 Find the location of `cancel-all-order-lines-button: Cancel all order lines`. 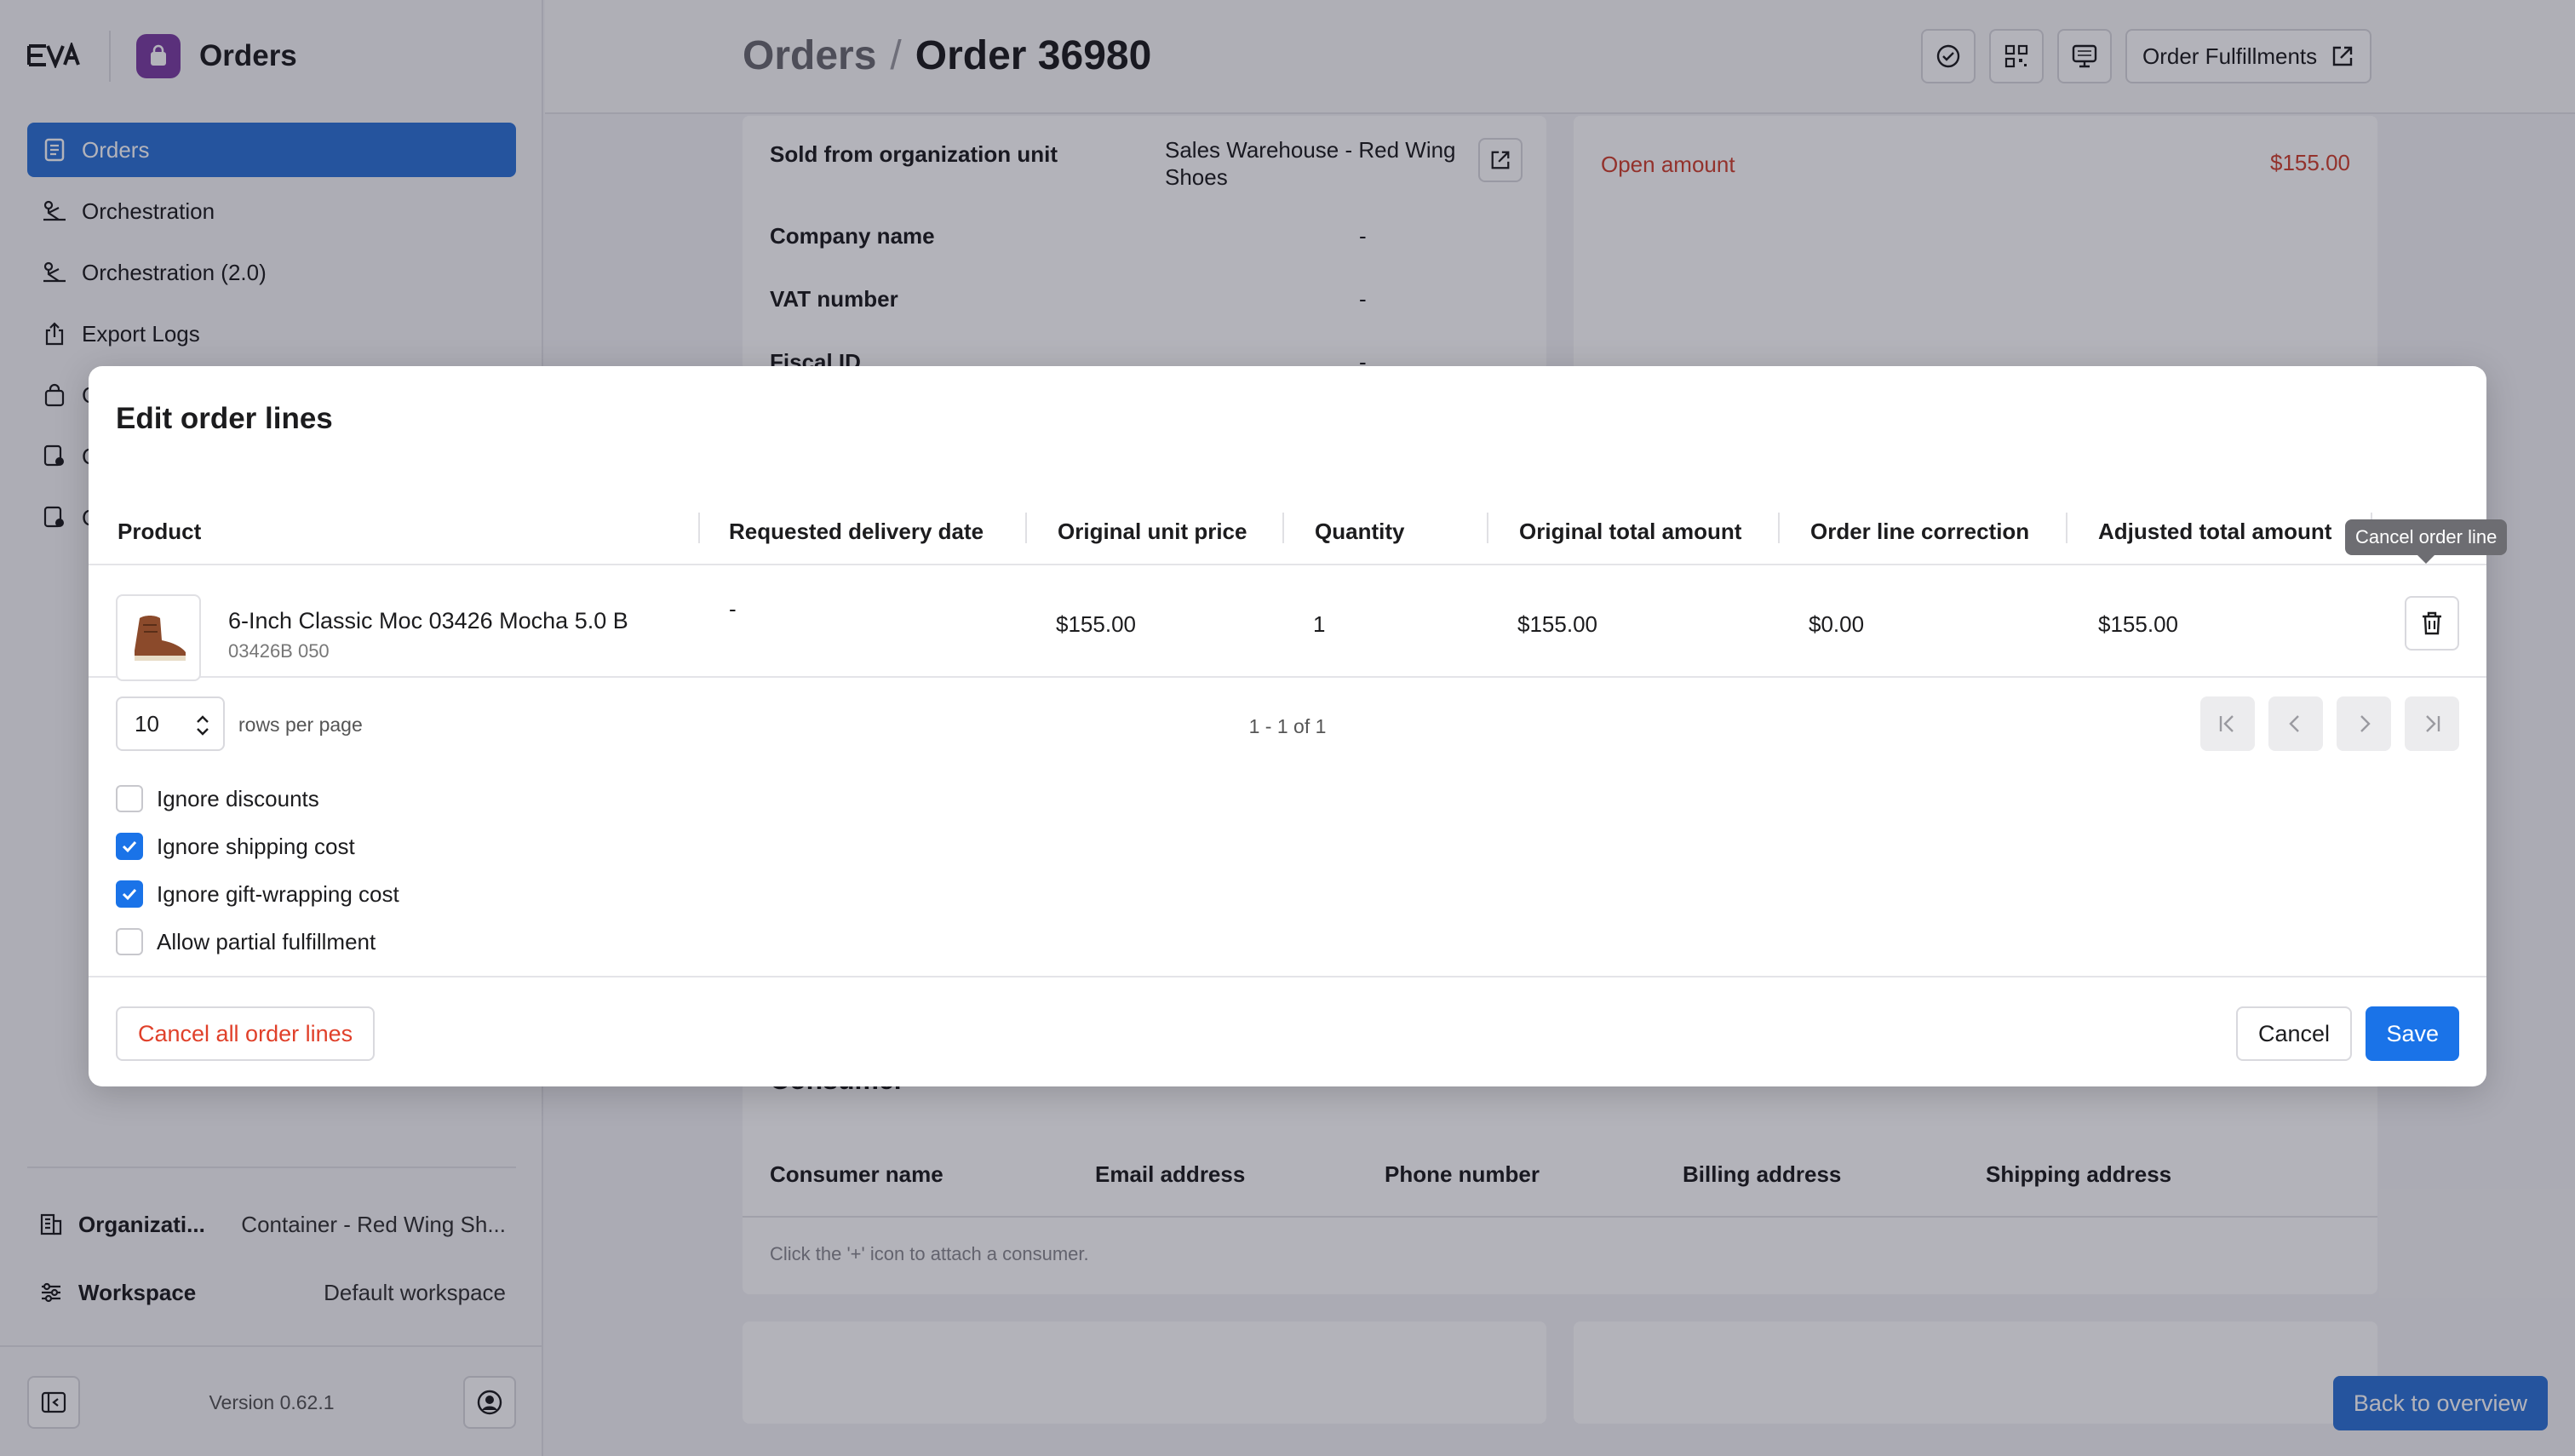

cancel-all-order-lines-button: Cancel all order lines is located at coordinates (246, 1033).